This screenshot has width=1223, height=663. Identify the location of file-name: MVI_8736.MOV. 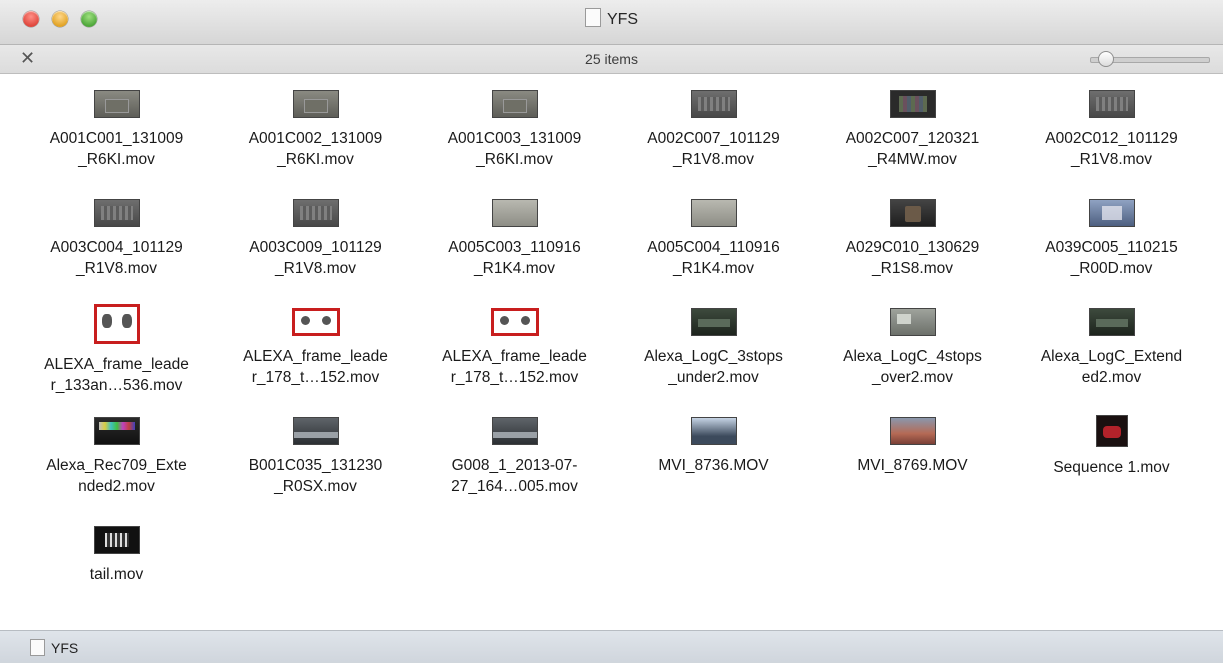
(714, 465).